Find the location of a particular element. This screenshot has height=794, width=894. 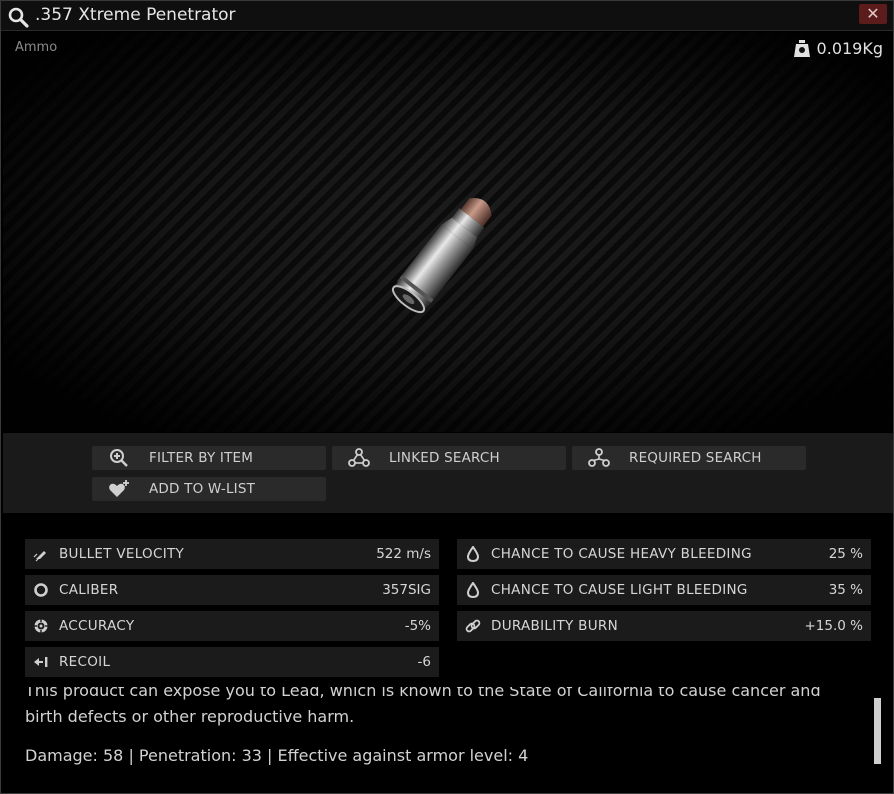

stat-recoil: RECOIL -6 is located at coordinates (232, 662).